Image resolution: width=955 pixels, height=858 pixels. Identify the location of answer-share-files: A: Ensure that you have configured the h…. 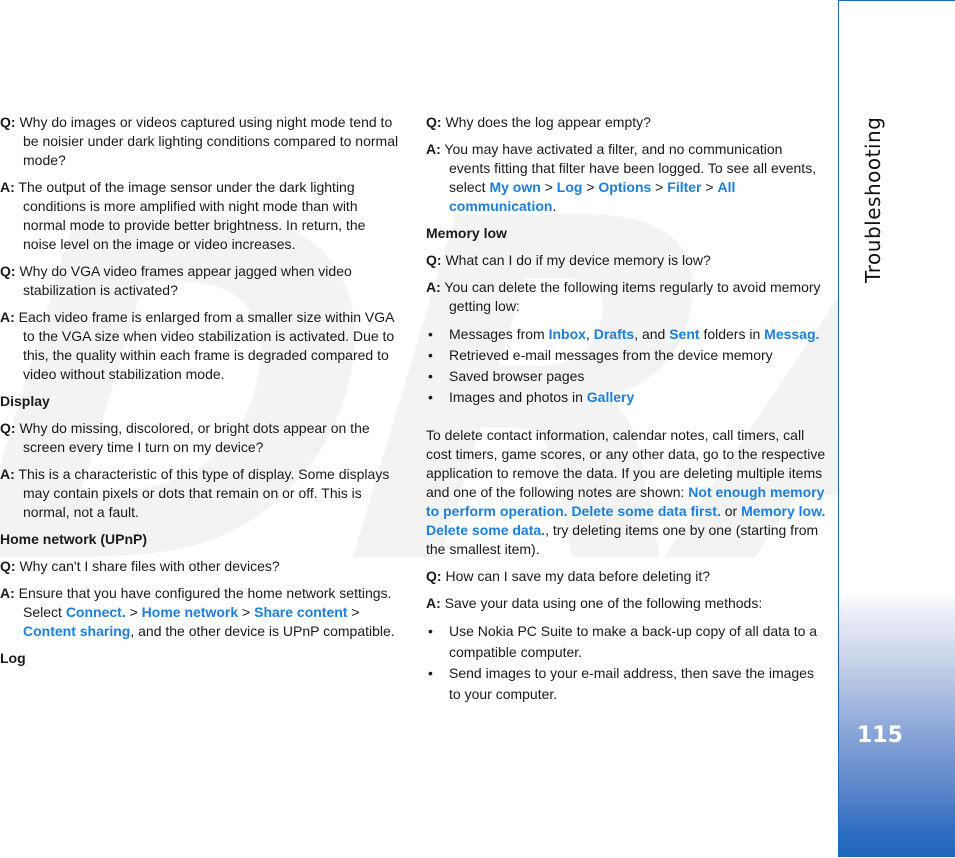
(201, 612).